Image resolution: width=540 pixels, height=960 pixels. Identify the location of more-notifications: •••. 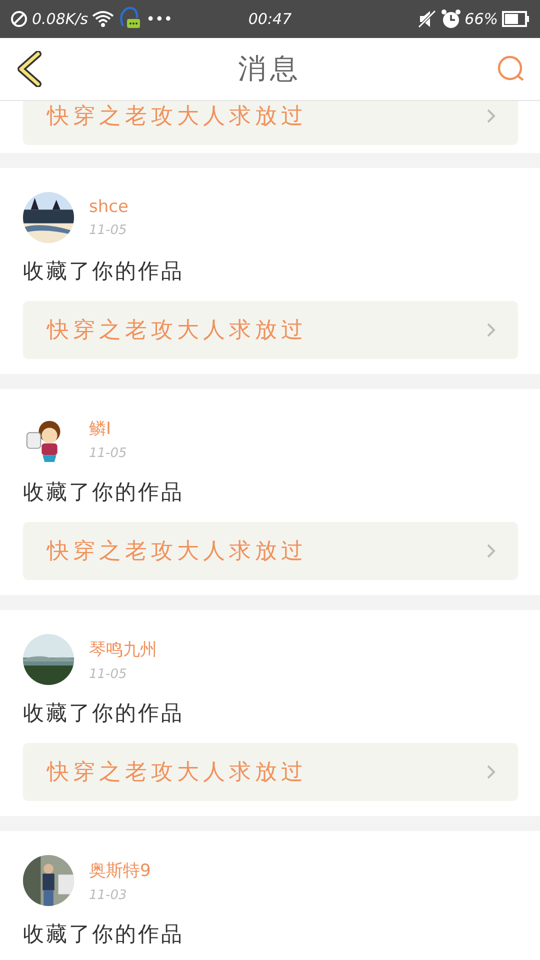
(159, 19).